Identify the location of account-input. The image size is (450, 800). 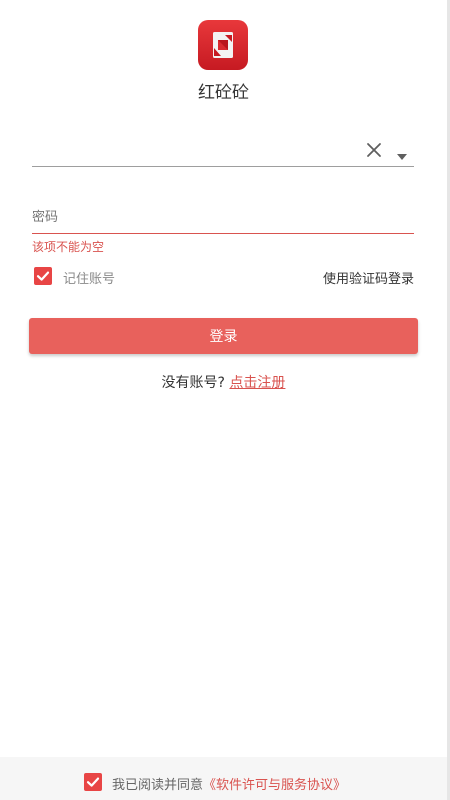
(192, 149).